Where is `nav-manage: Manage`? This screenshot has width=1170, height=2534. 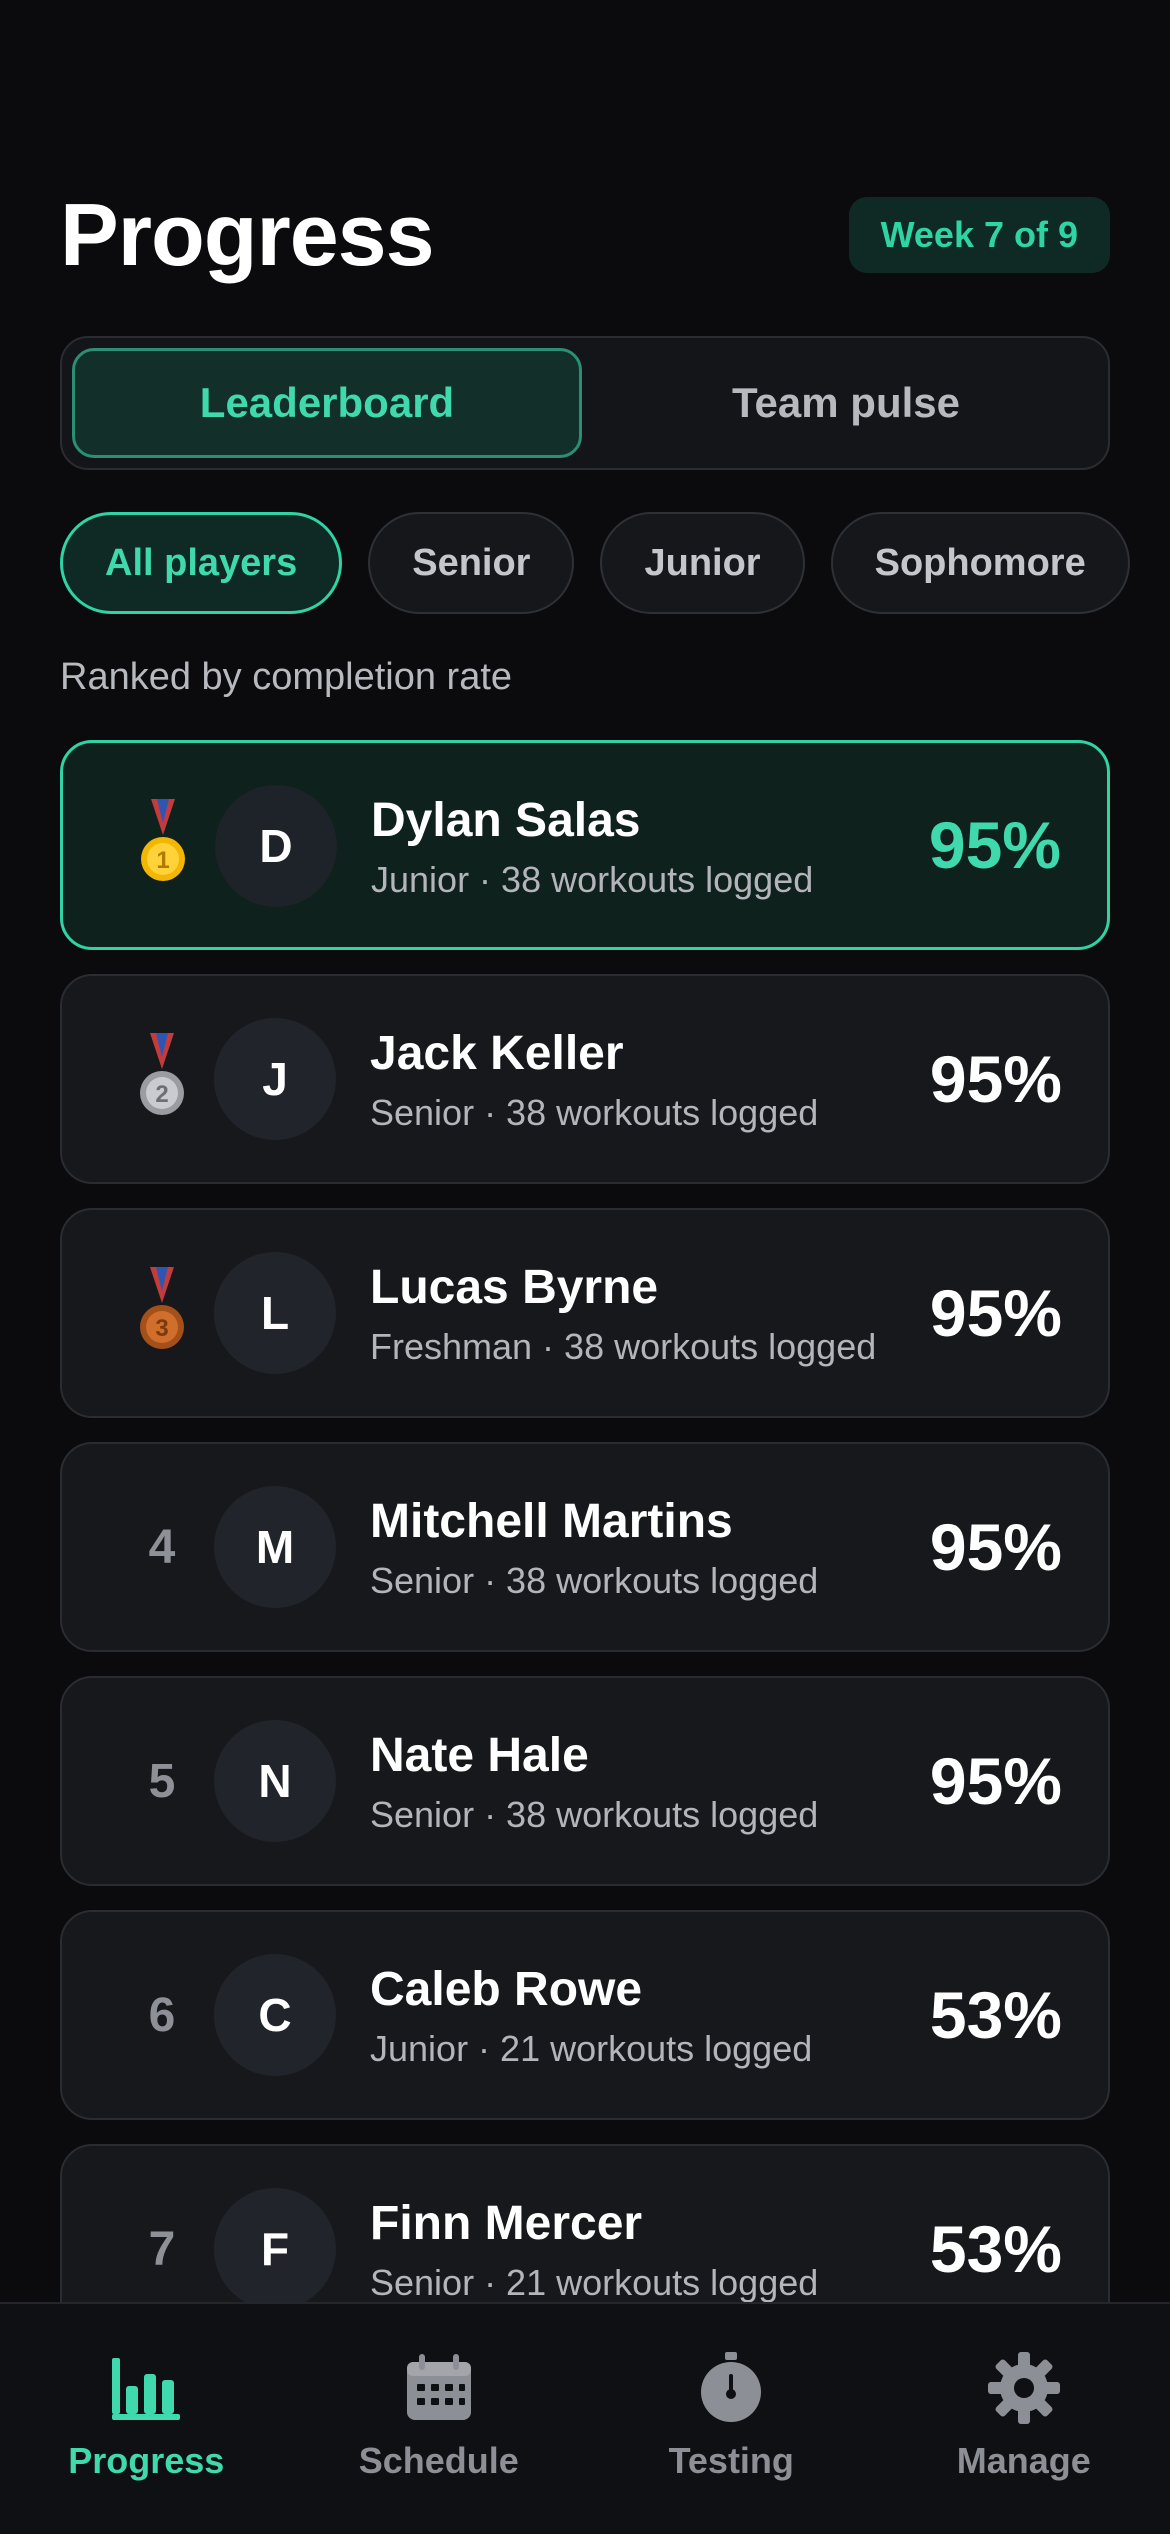
nav-manage: Manage is located at coordinates (1024, 2419).